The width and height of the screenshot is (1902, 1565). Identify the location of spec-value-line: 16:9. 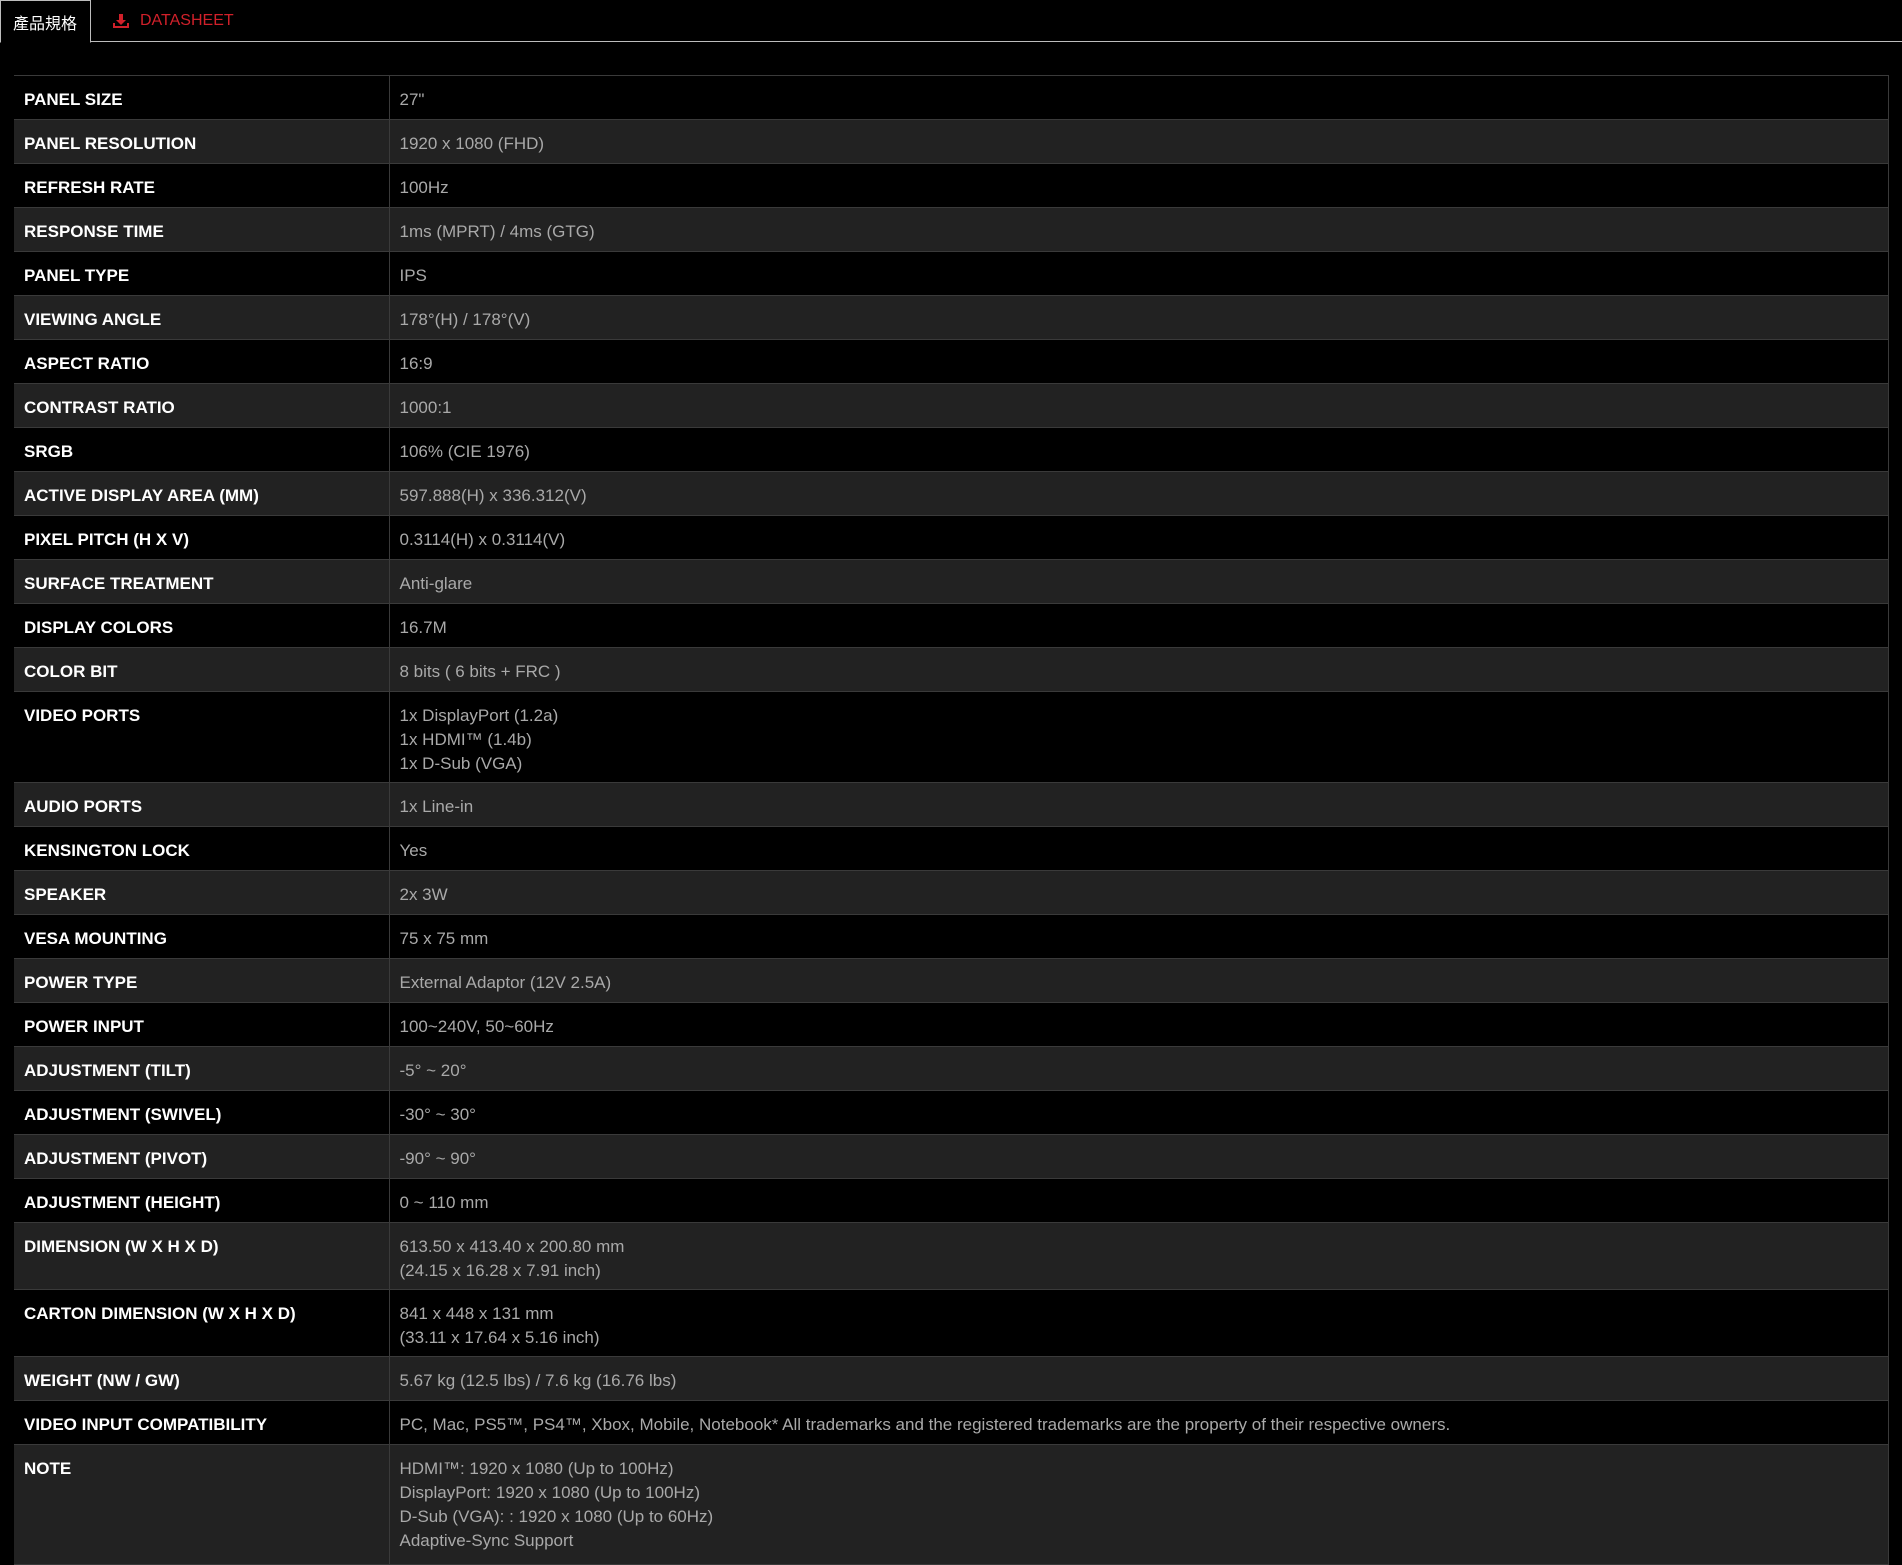
(416, 363).